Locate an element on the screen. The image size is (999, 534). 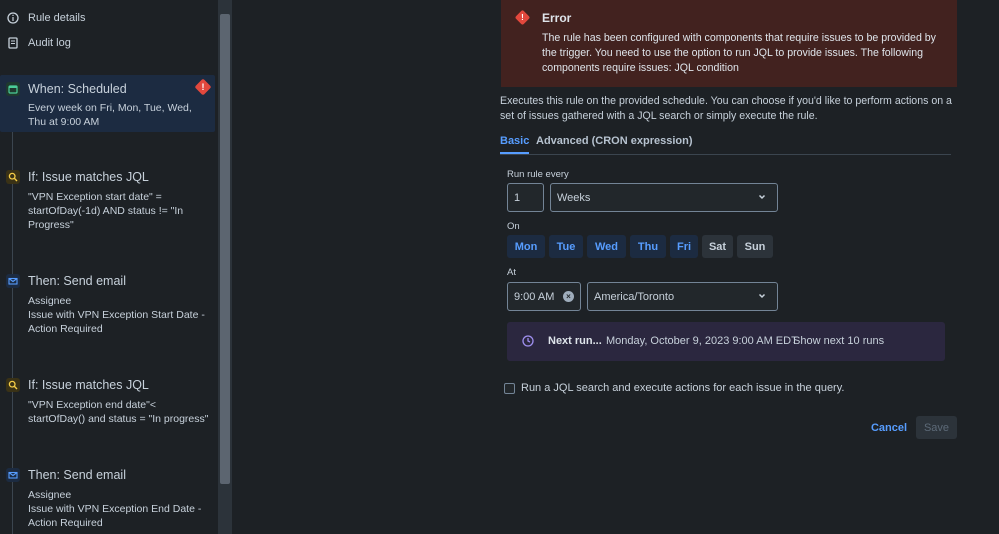
interval-value: 1 is located at coordinates (517, 197).